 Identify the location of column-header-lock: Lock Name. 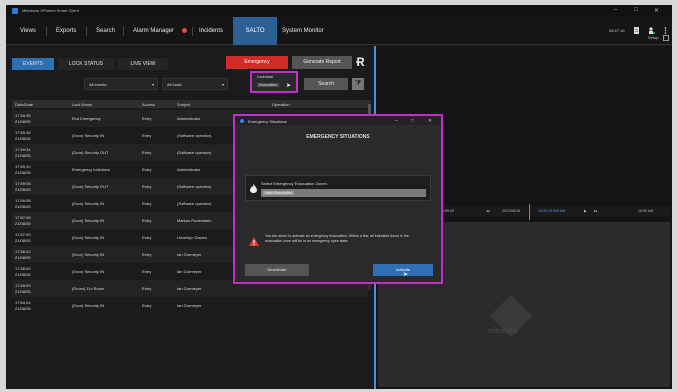
(82, 104).